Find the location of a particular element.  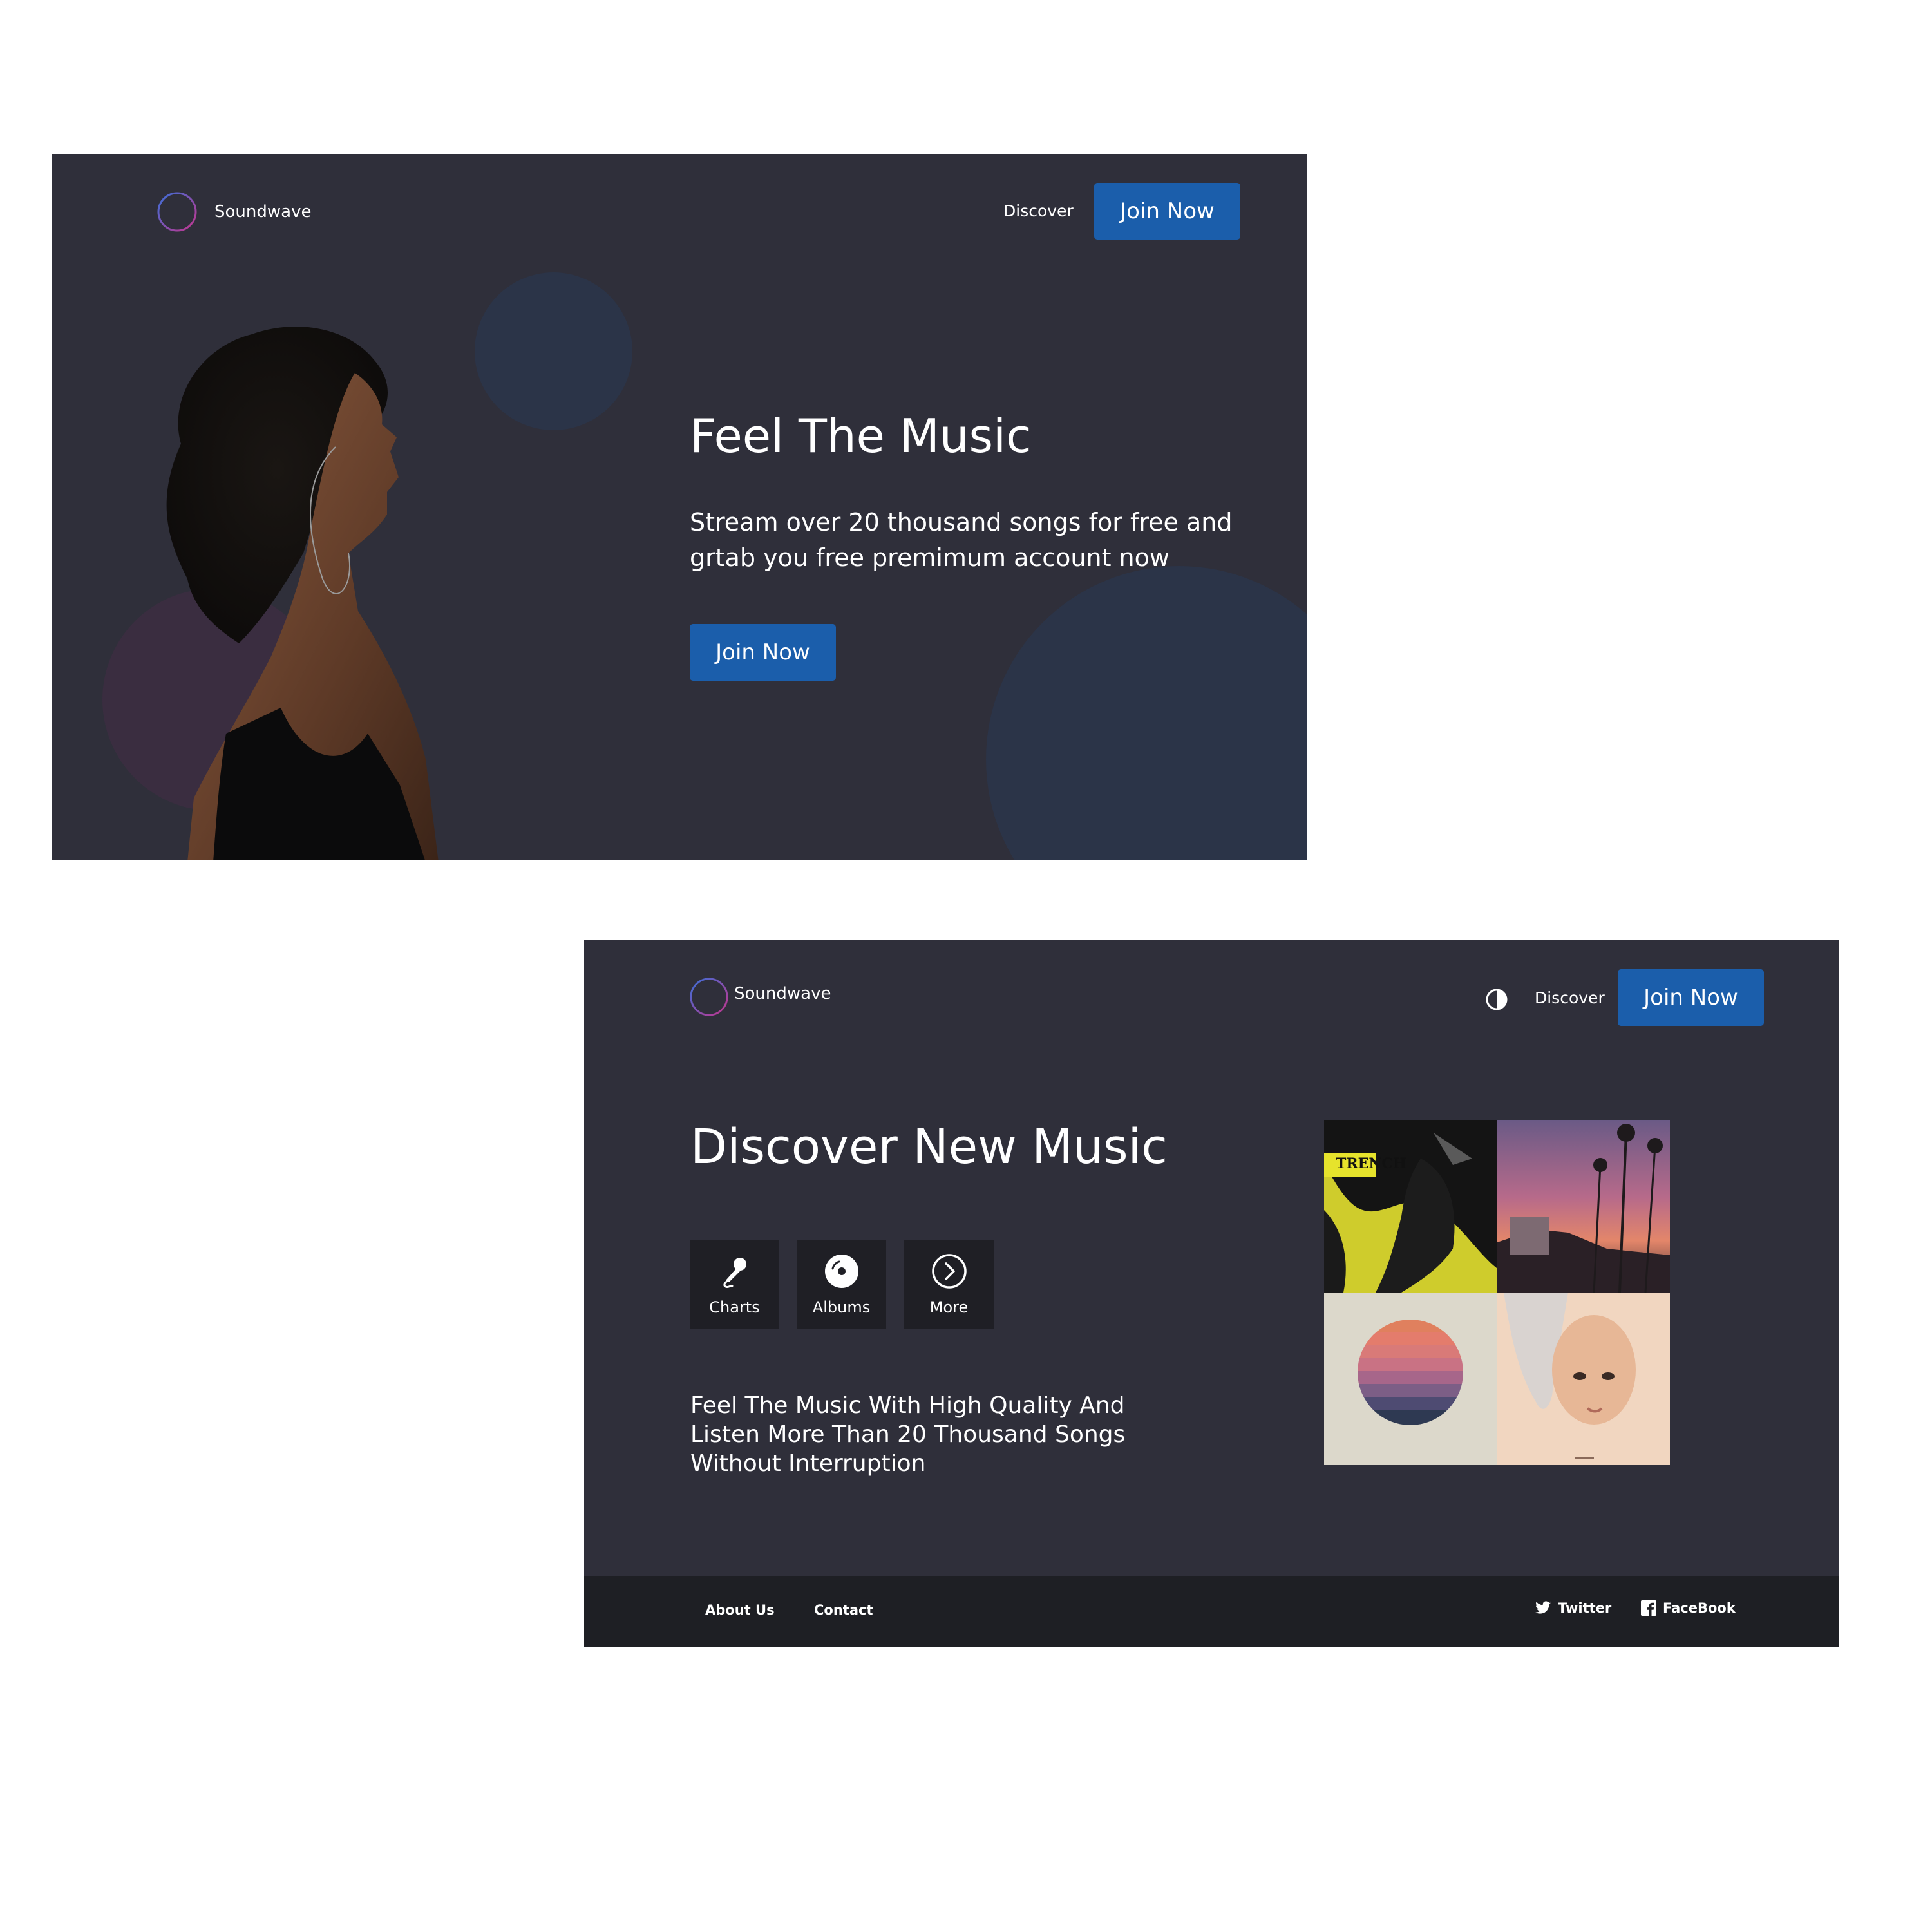

description-line: Without Interruption is located at coordinates (808, 1463).